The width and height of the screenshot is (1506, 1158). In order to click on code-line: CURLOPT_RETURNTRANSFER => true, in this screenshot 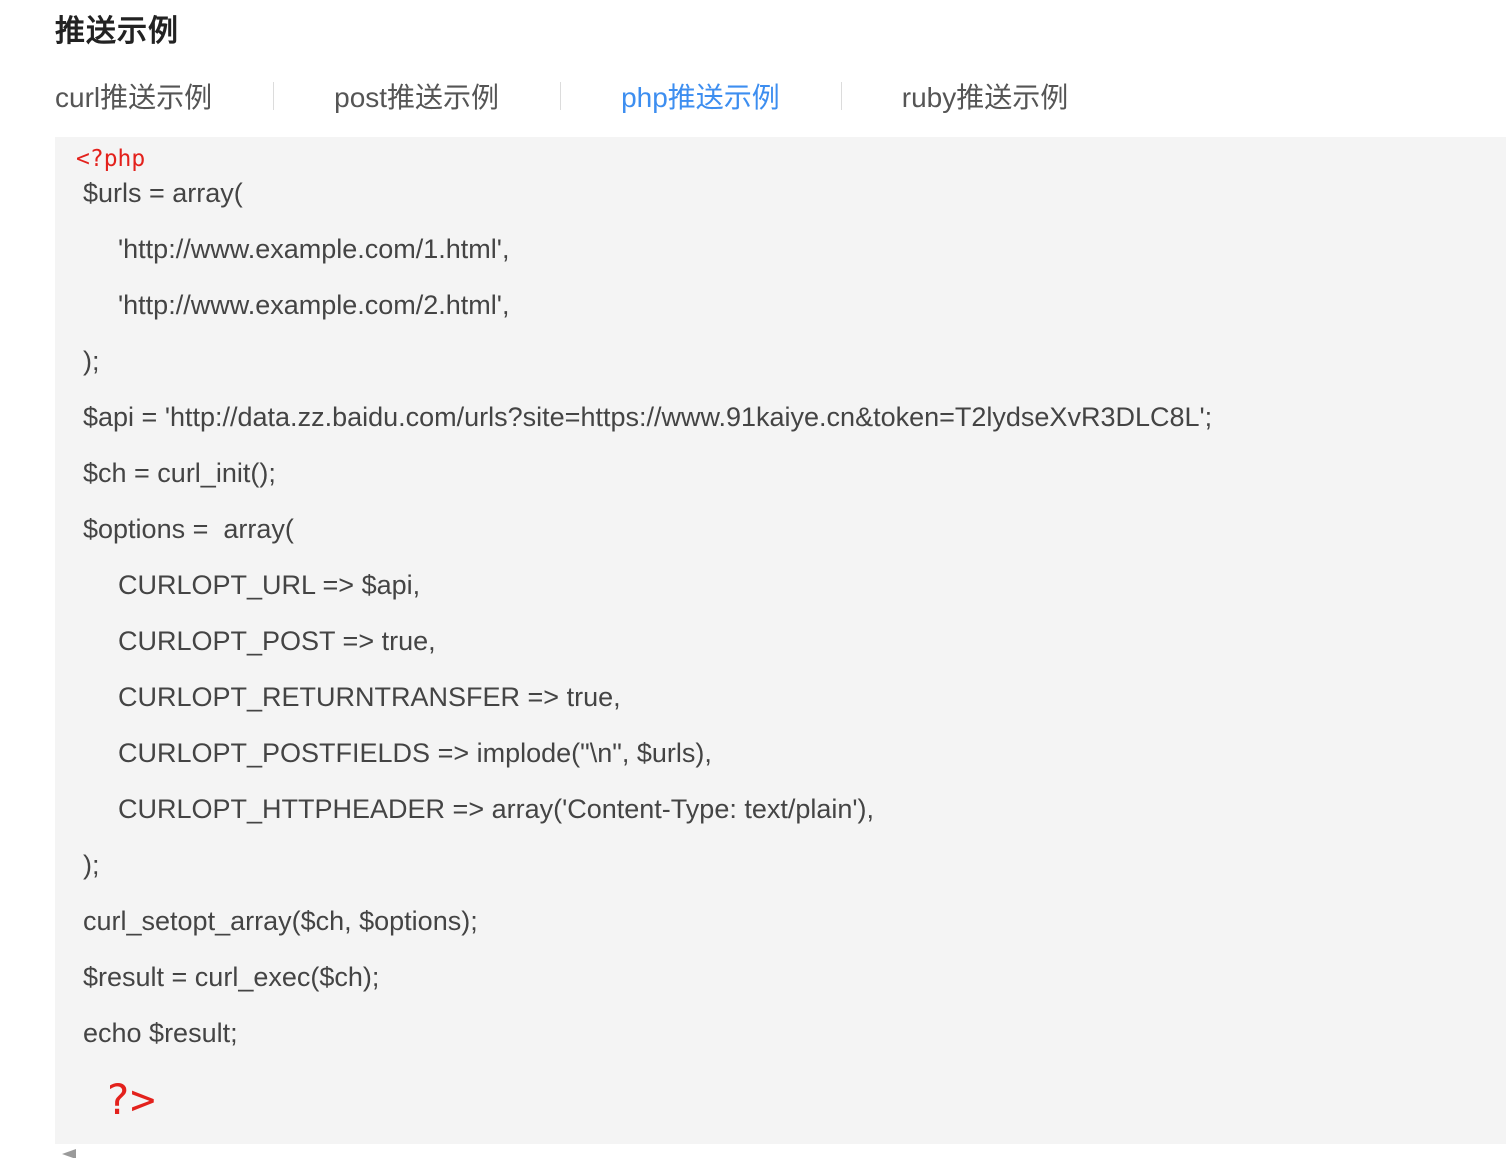, I will do `click(369, 697)`.